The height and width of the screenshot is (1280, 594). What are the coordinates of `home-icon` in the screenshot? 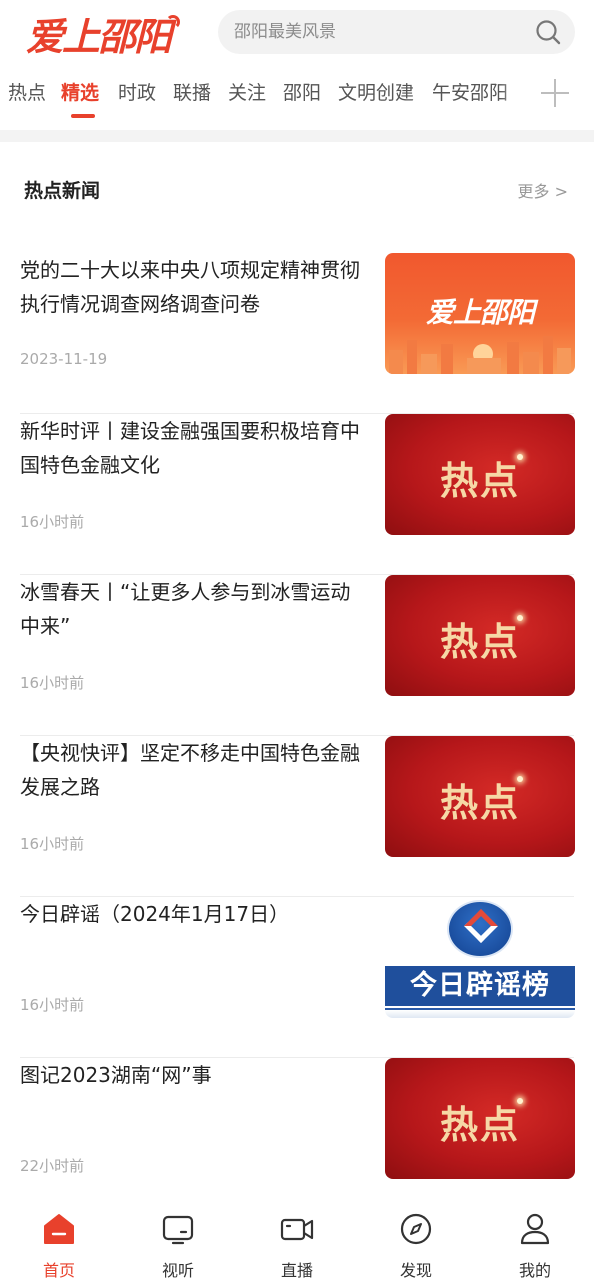 It's located at (59, 1229).